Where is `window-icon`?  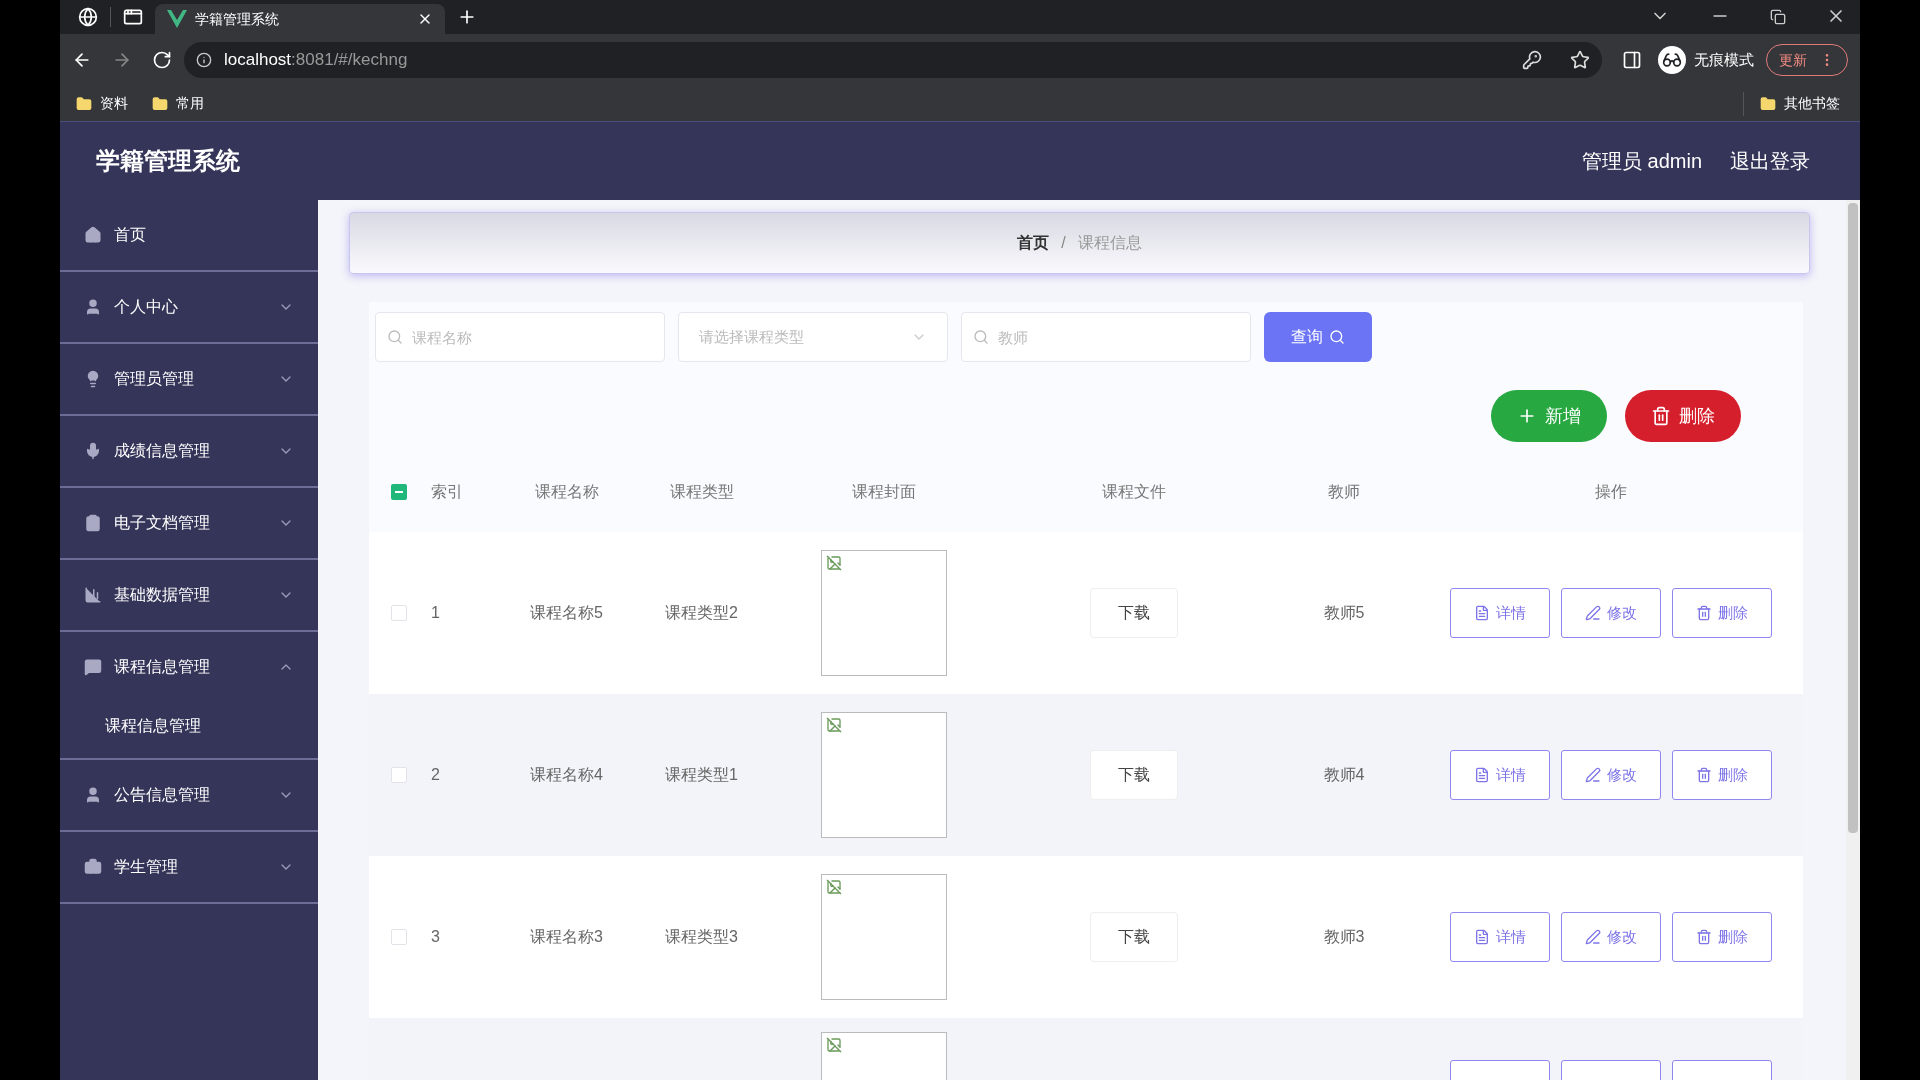
window-icon is located at coordinates (133, 17).